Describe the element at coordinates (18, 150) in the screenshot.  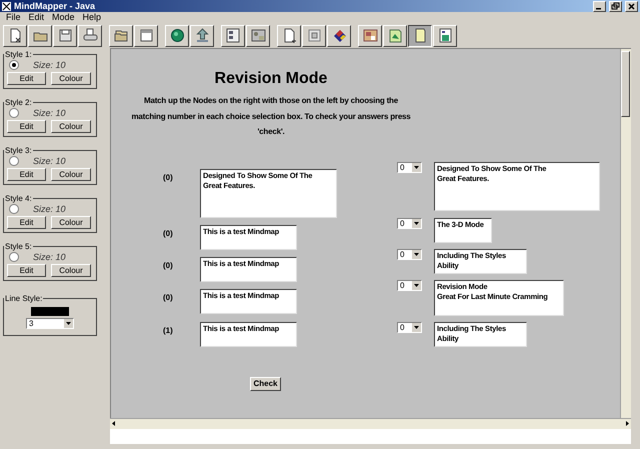
I see `group-label: Style 3:` at that location.